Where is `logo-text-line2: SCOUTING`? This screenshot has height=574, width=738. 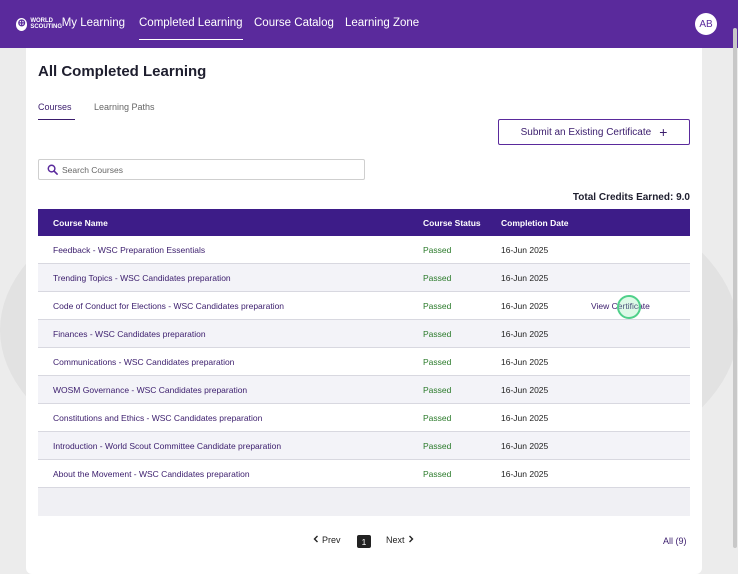 logo-text-line2: SCOUTING is located at coordinates (46, 27).